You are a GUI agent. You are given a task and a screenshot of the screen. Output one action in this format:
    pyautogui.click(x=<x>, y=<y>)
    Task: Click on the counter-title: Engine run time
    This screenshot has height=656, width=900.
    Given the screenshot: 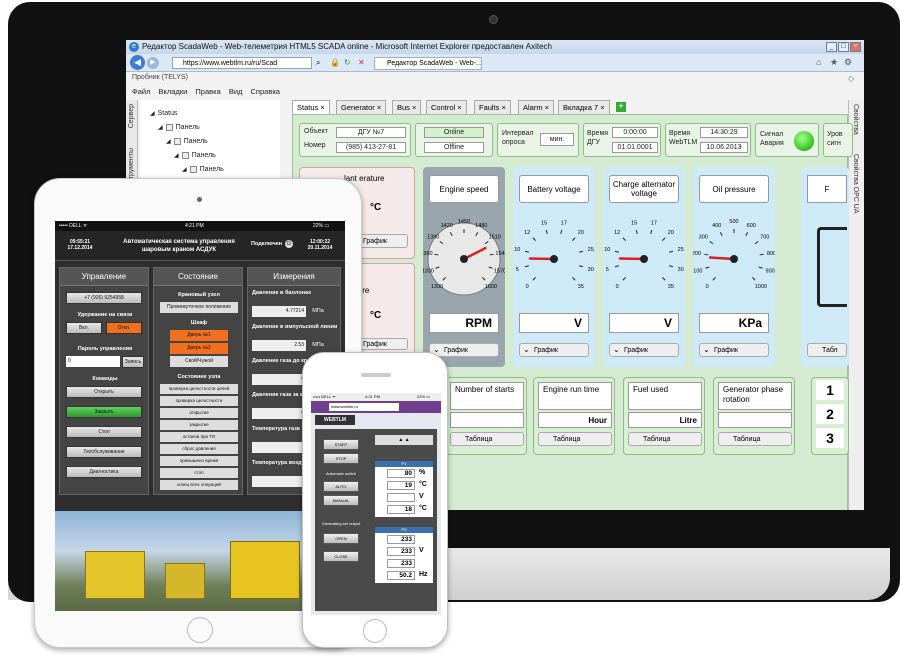 What is the action you would take?
    pyautogui.click(x=575, y=396)
    